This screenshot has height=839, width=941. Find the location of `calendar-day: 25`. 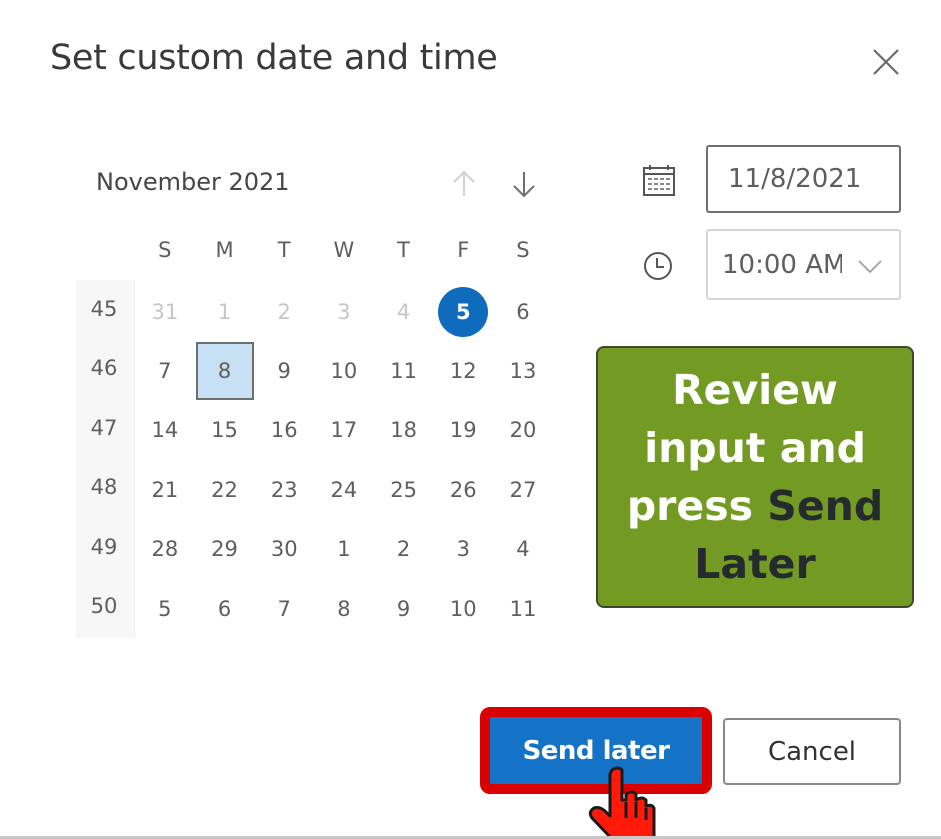

calendar-day: 25 is located at coordinates (404, 489).